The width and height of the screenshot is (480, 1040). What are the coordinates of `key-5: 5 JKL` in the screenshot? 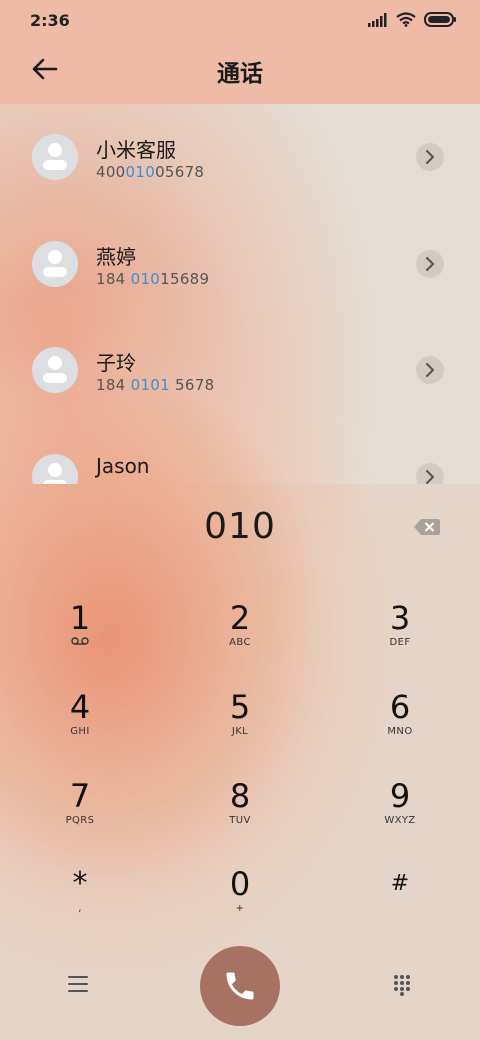 It's located at (240, 724).